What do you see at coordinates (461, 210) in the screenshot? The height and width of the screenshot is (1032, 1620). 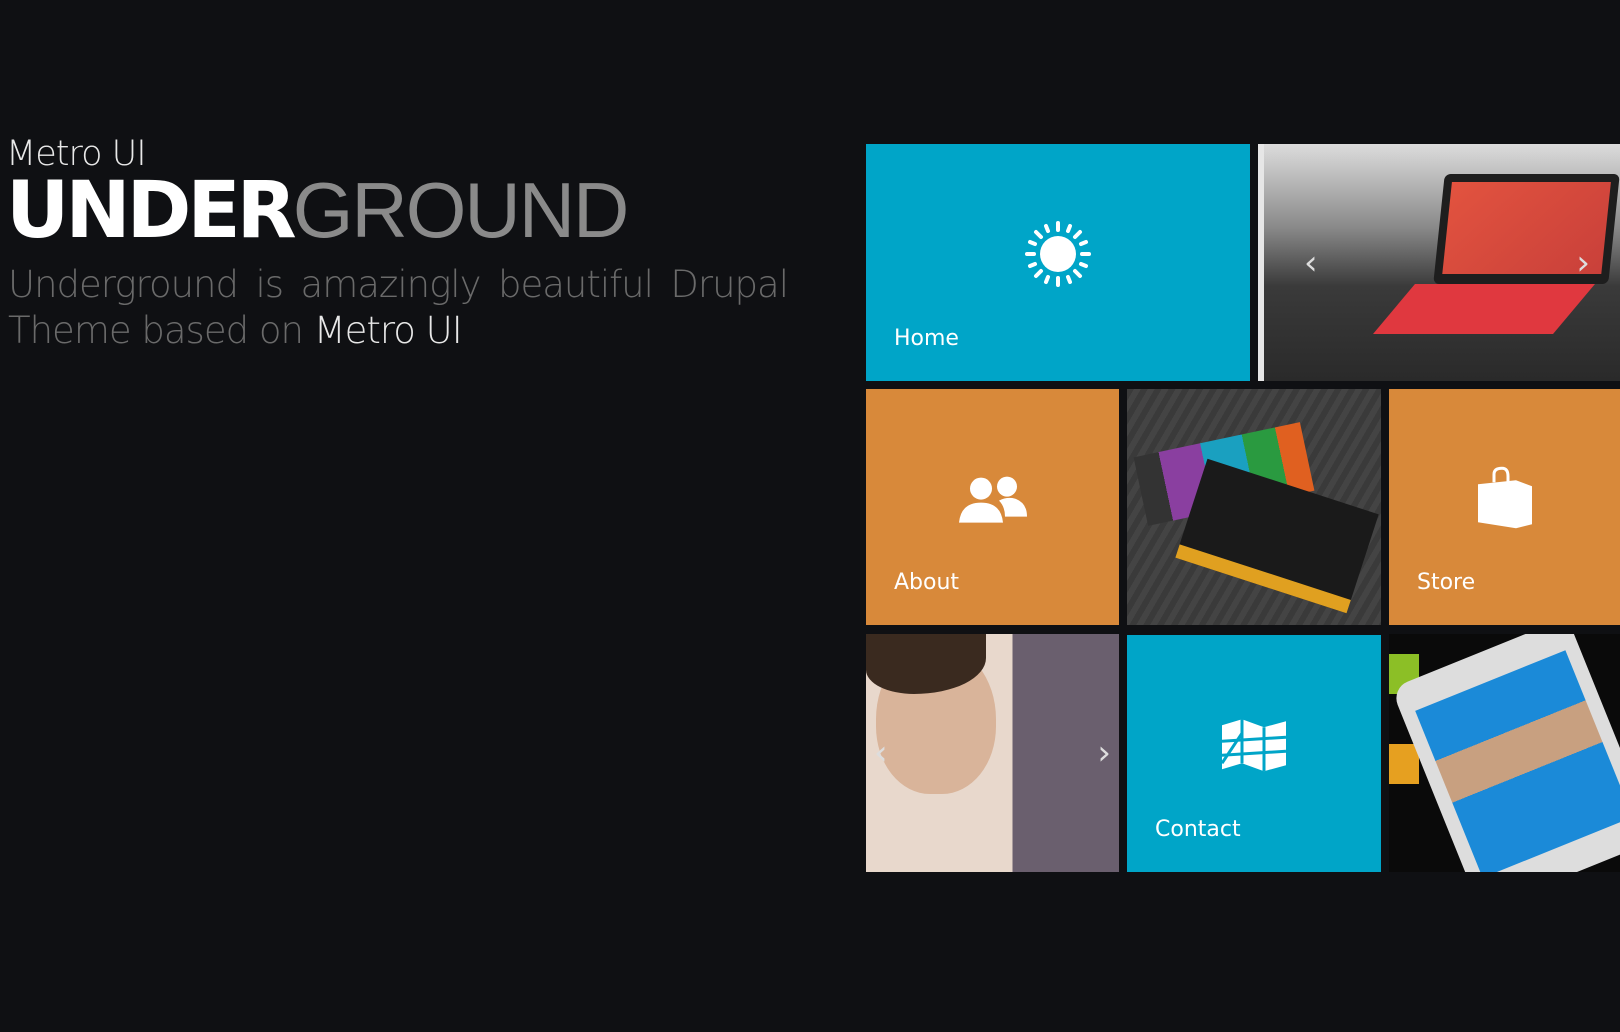 I see `logo-title-light: GROUND` at bounding box center [461, 210].